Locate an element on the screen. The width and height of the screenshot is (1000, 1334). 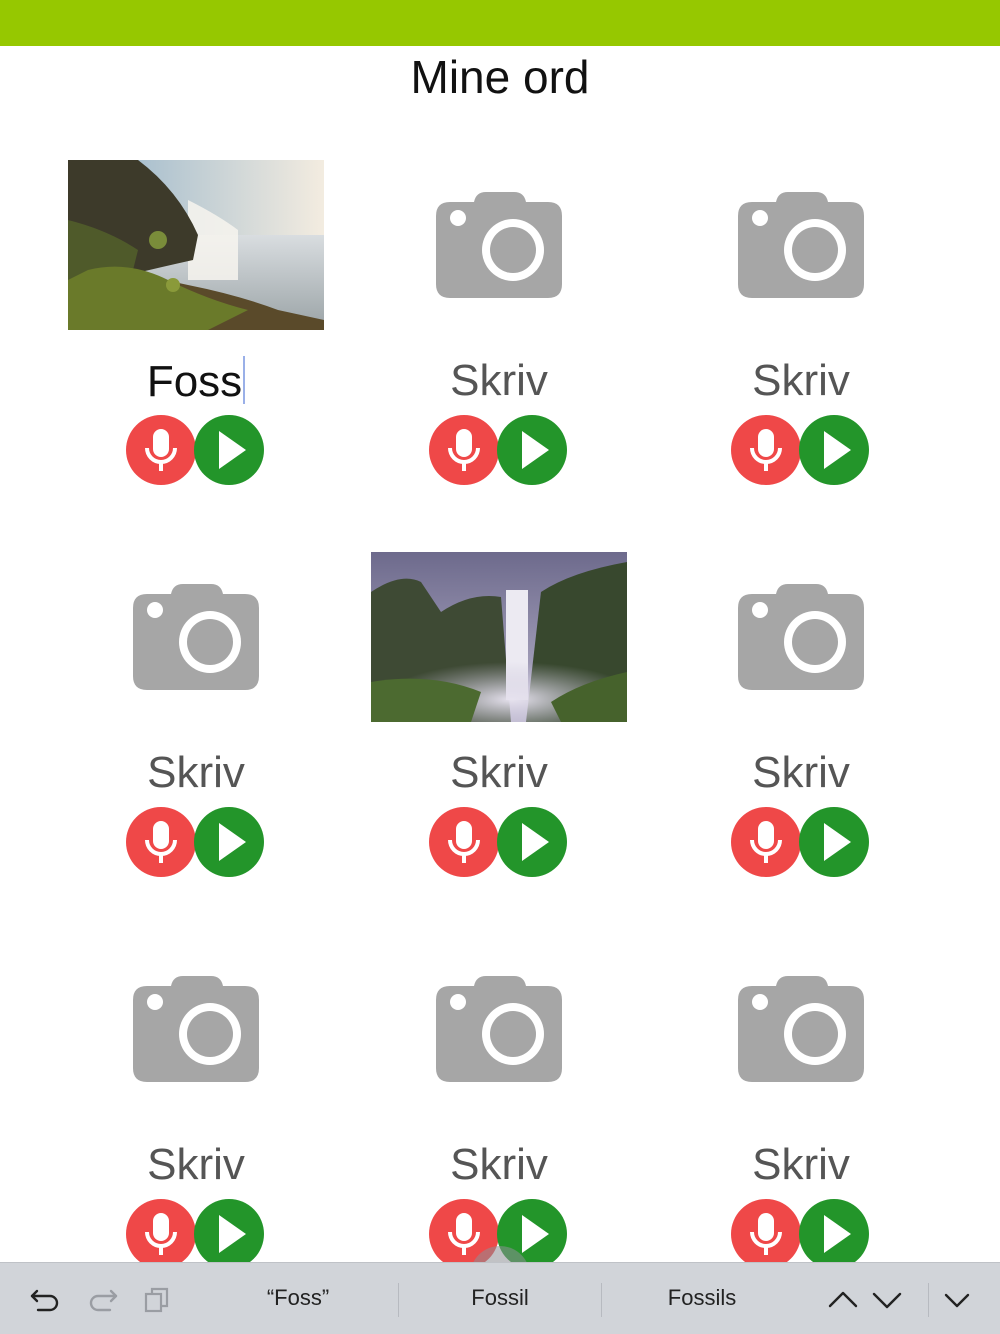
suggestion-3: Fossils is located at coordinates (702, 1298).